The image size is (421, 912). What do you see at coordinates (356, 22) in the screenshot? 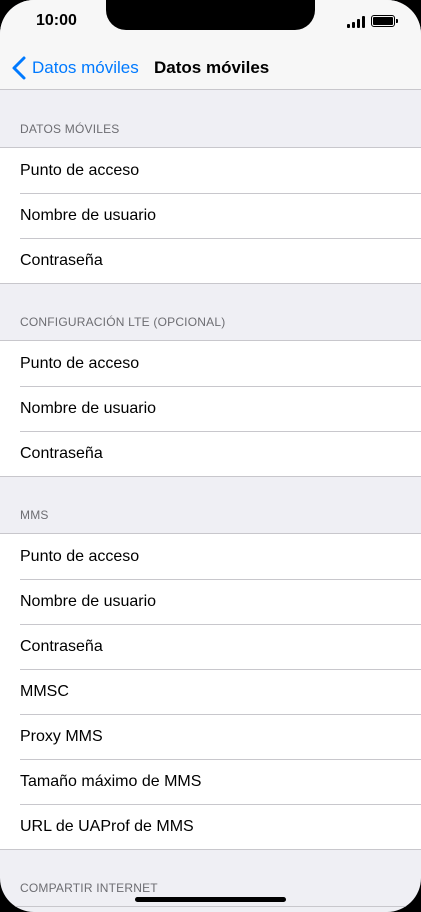
I see `cellular-signal-icon` at bounding box center [356, 22].